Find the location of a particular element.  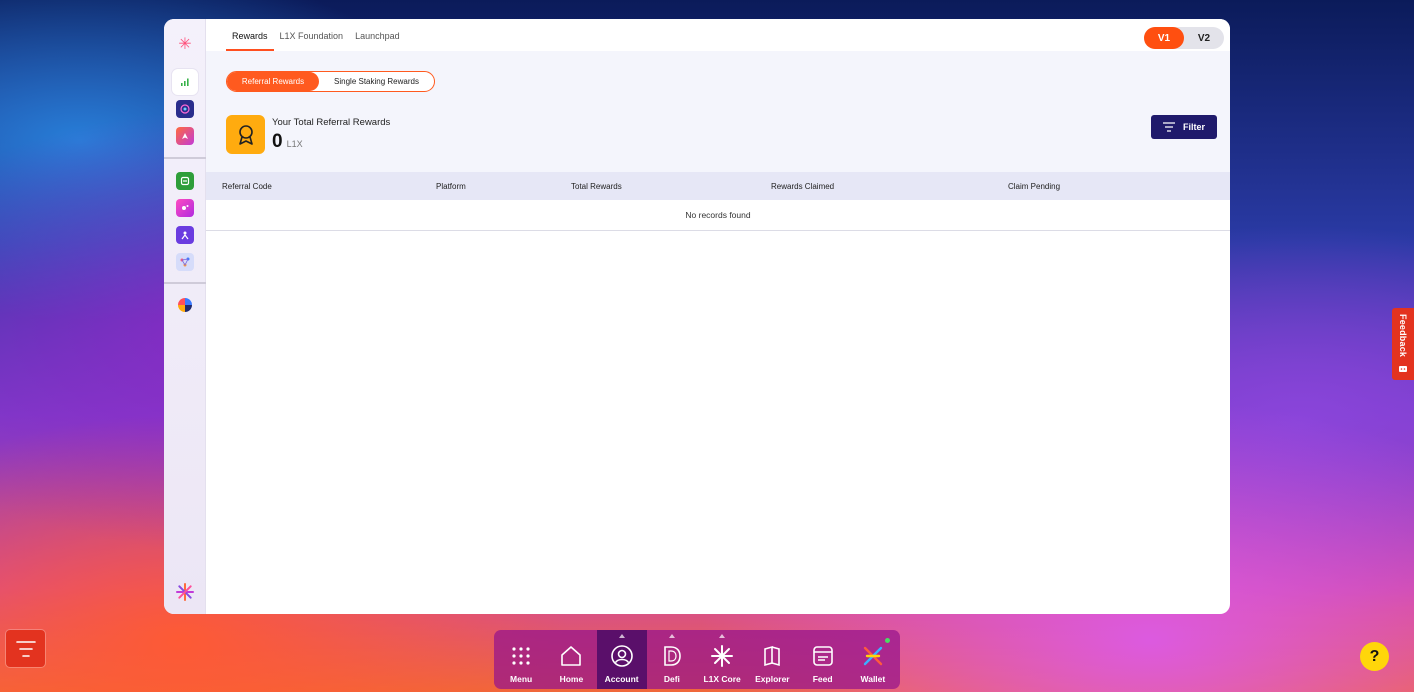

hamburger-menu-button is located at coordinates (25, 648).